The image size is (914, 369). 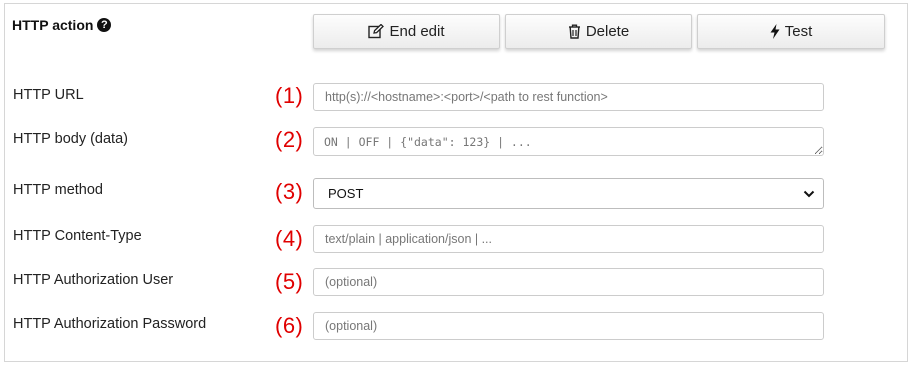 I want to click on chevron-down-icon, so click(x=809, y=193).